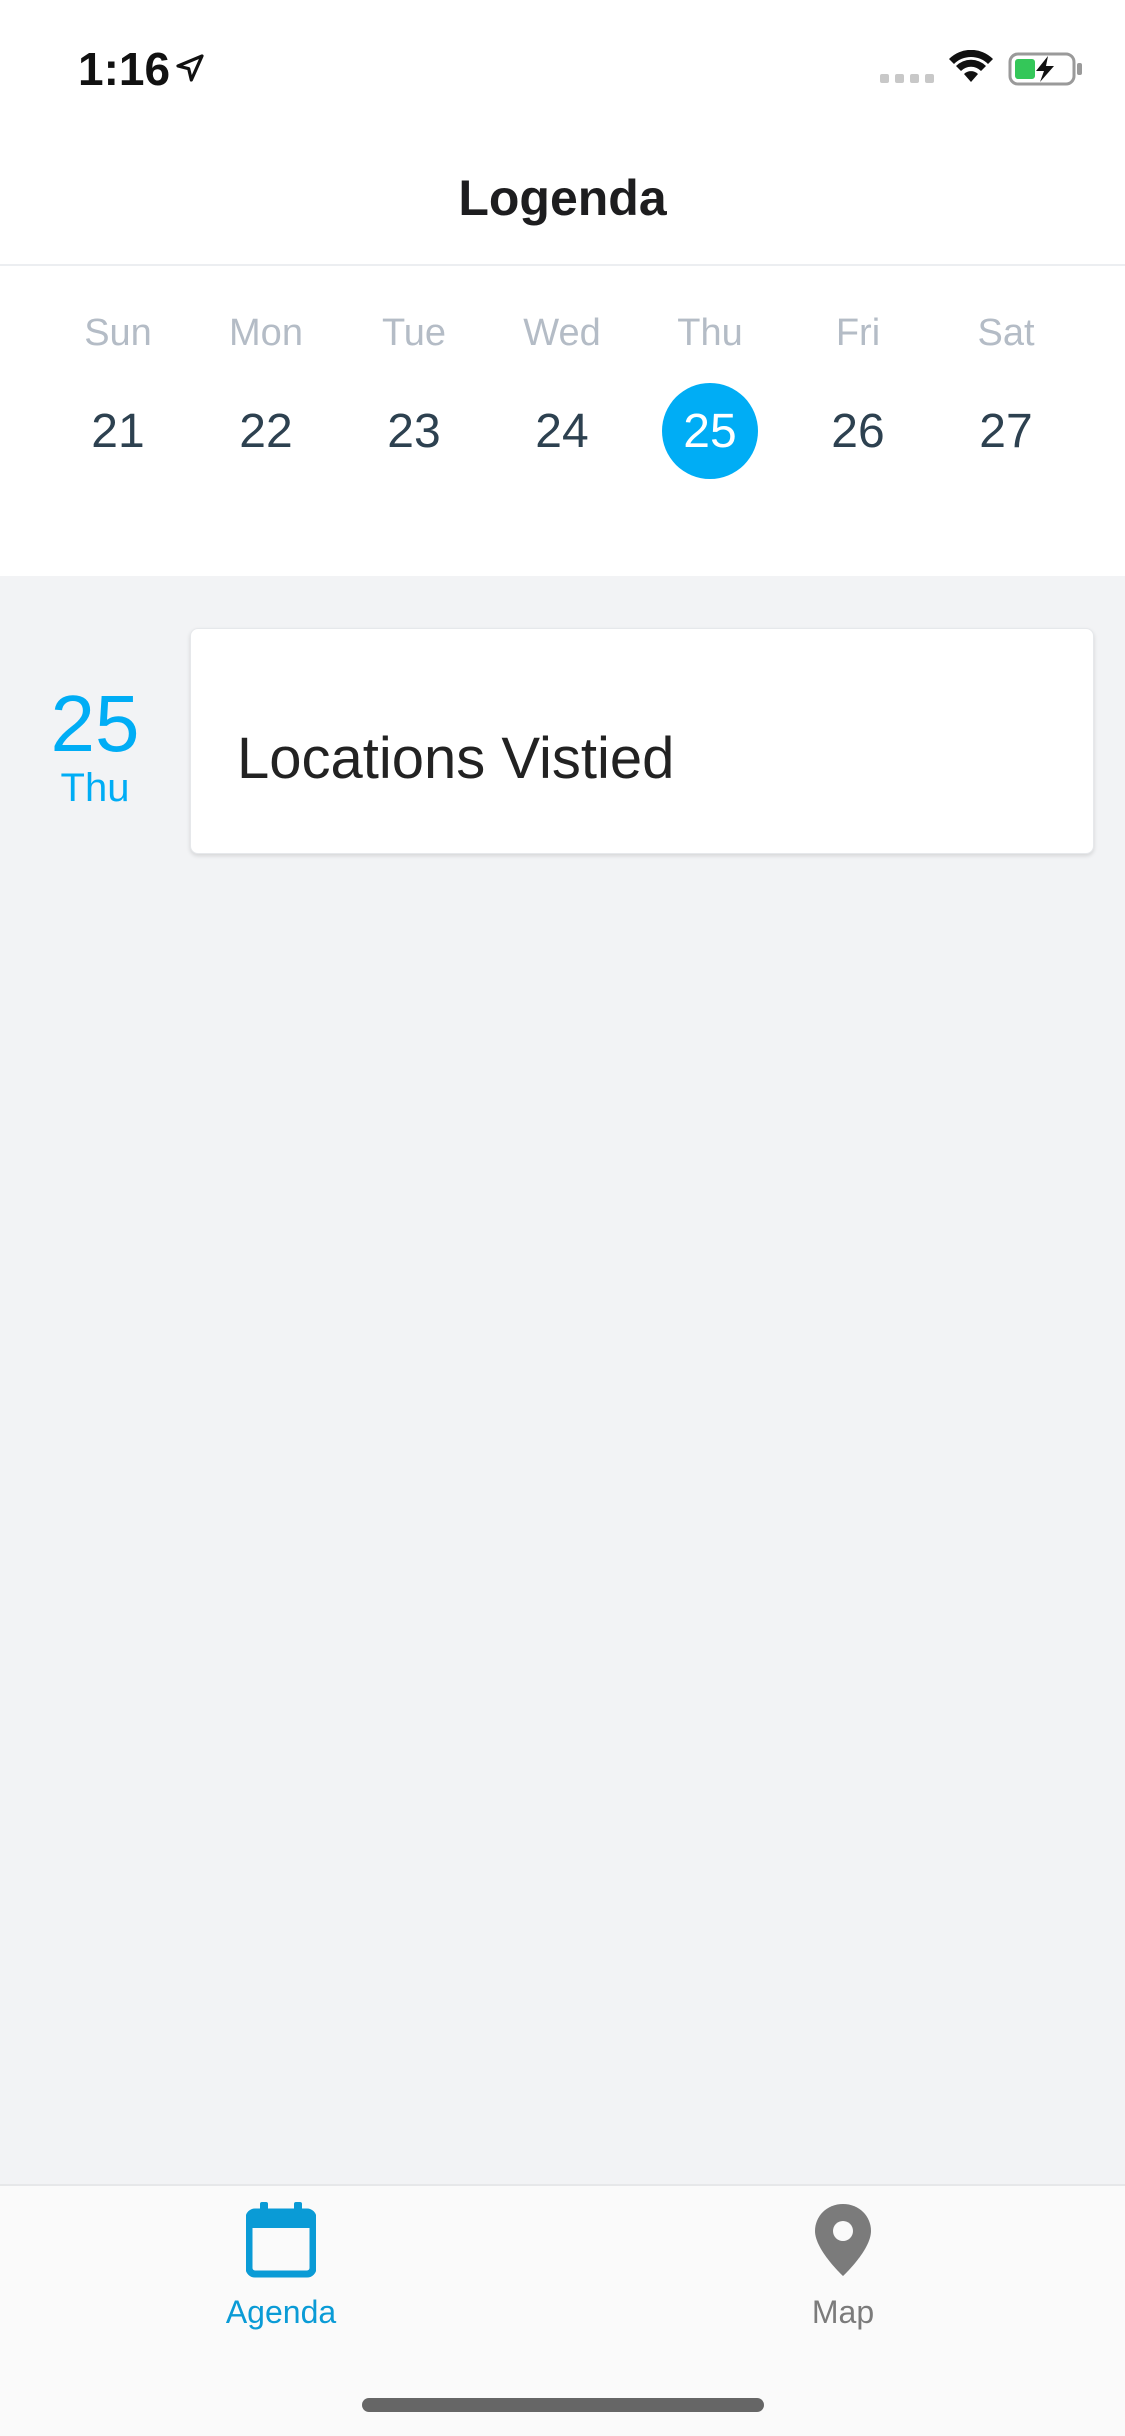  I want to click on location-arrow-icon, so click(190, 68).